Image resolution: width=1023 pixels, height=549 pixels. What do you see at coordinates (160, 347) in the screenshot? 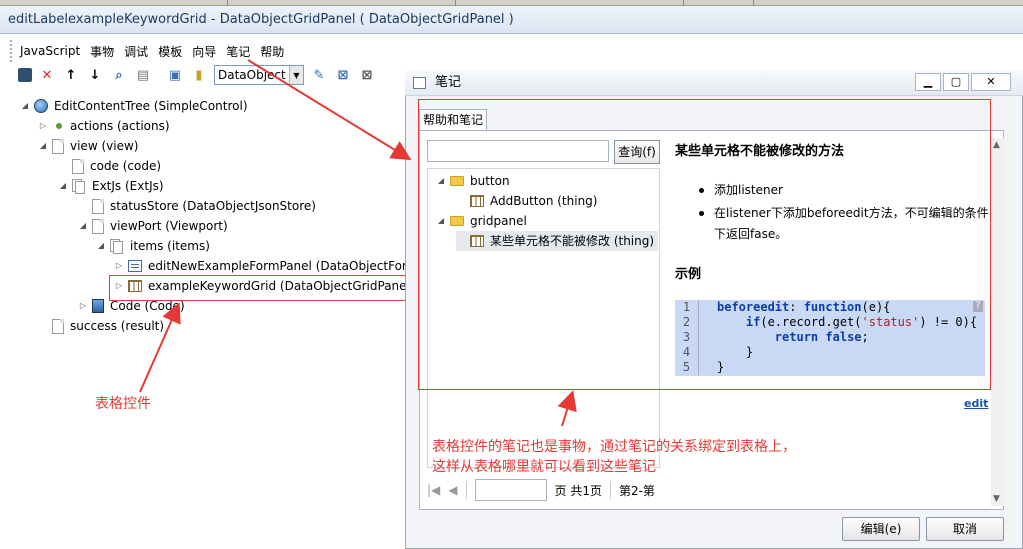
I see `arrow-label-to-grid` at bounding box center [160, 347].